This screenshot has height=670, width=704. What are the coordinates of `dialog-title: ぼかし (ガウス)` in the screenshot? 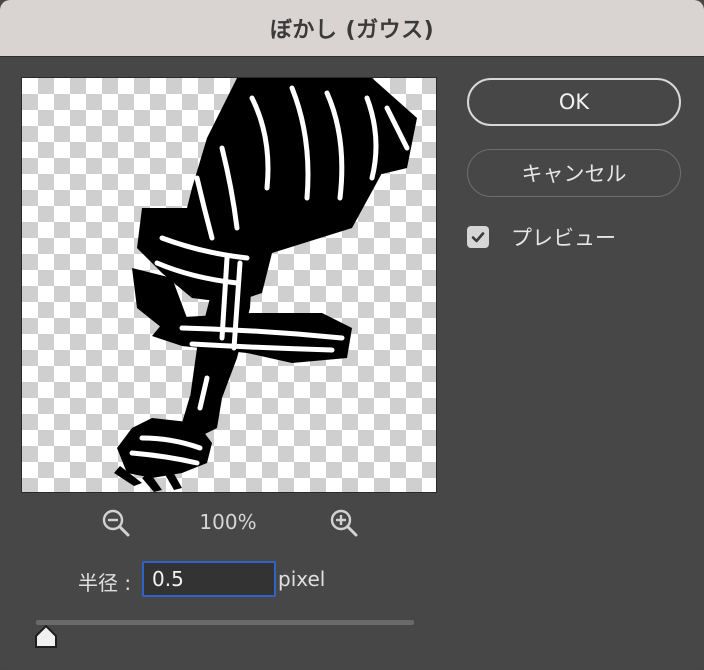 It's located at (352, 30).